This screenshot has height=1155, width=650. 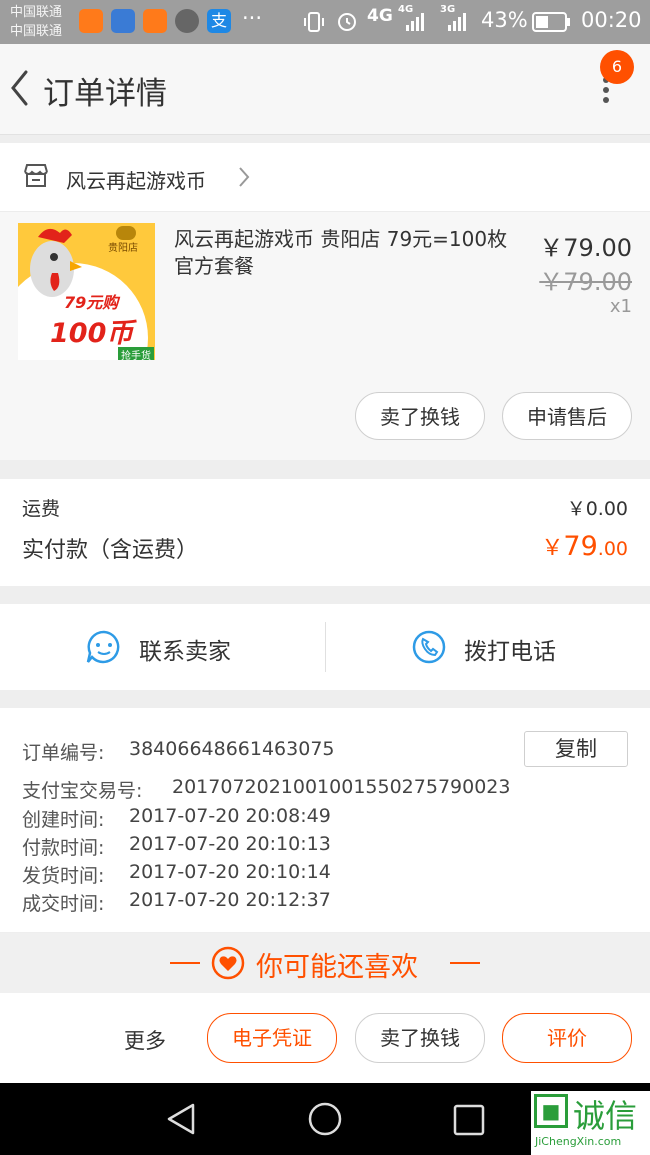 I want to click on order-no: 38406648661463075, so click(x=232, y=749).